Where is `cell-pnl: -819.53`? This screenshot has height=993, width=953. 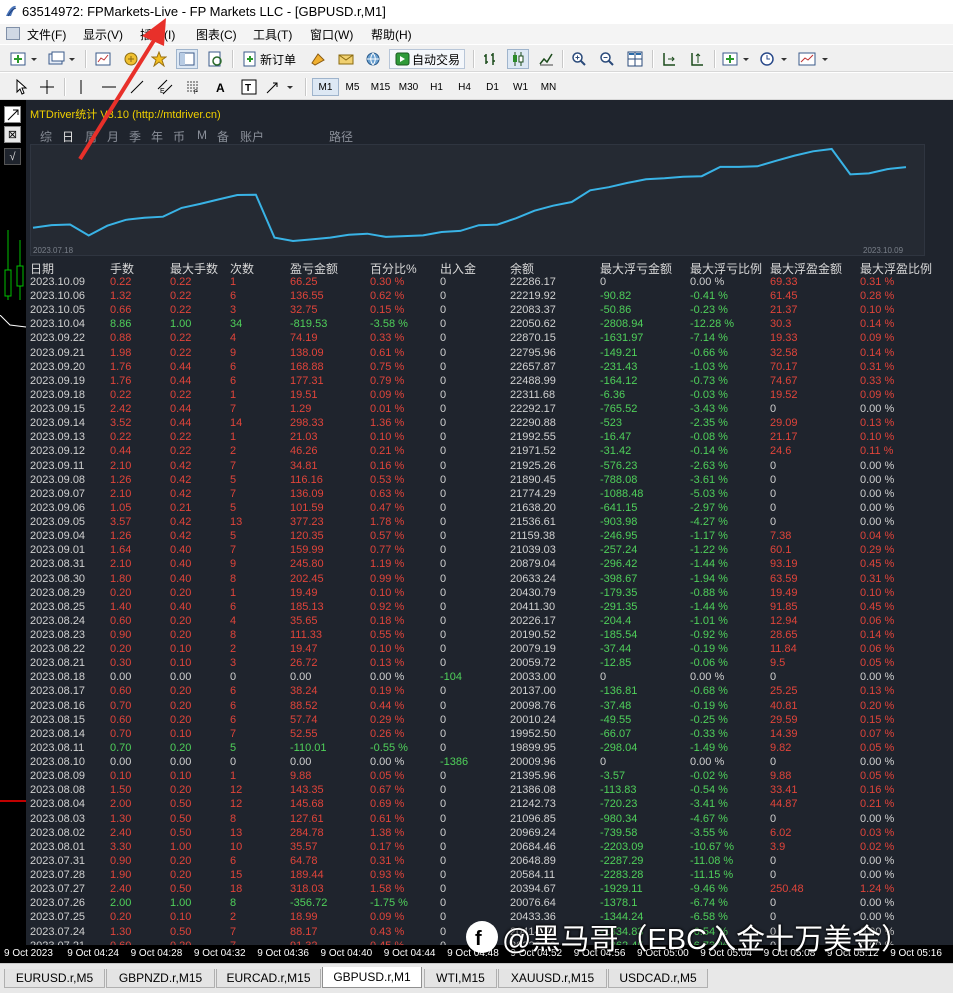
cell-pnl: -819.53 is located at coordinates (309, 324).